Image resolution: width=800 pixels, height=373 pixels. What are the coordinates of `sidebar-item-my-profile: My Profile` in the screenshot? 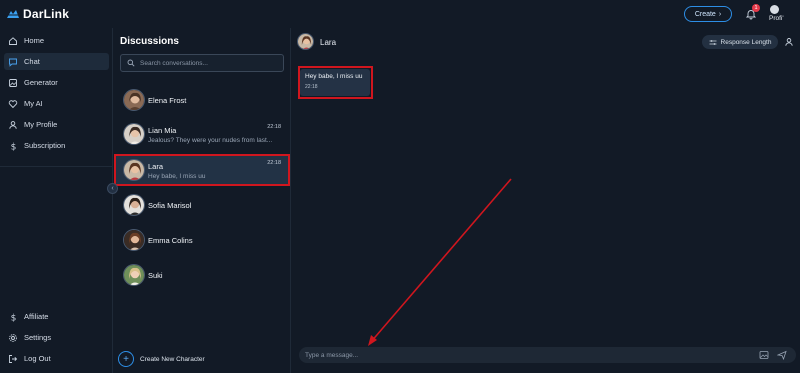 It's located at (56, 124).